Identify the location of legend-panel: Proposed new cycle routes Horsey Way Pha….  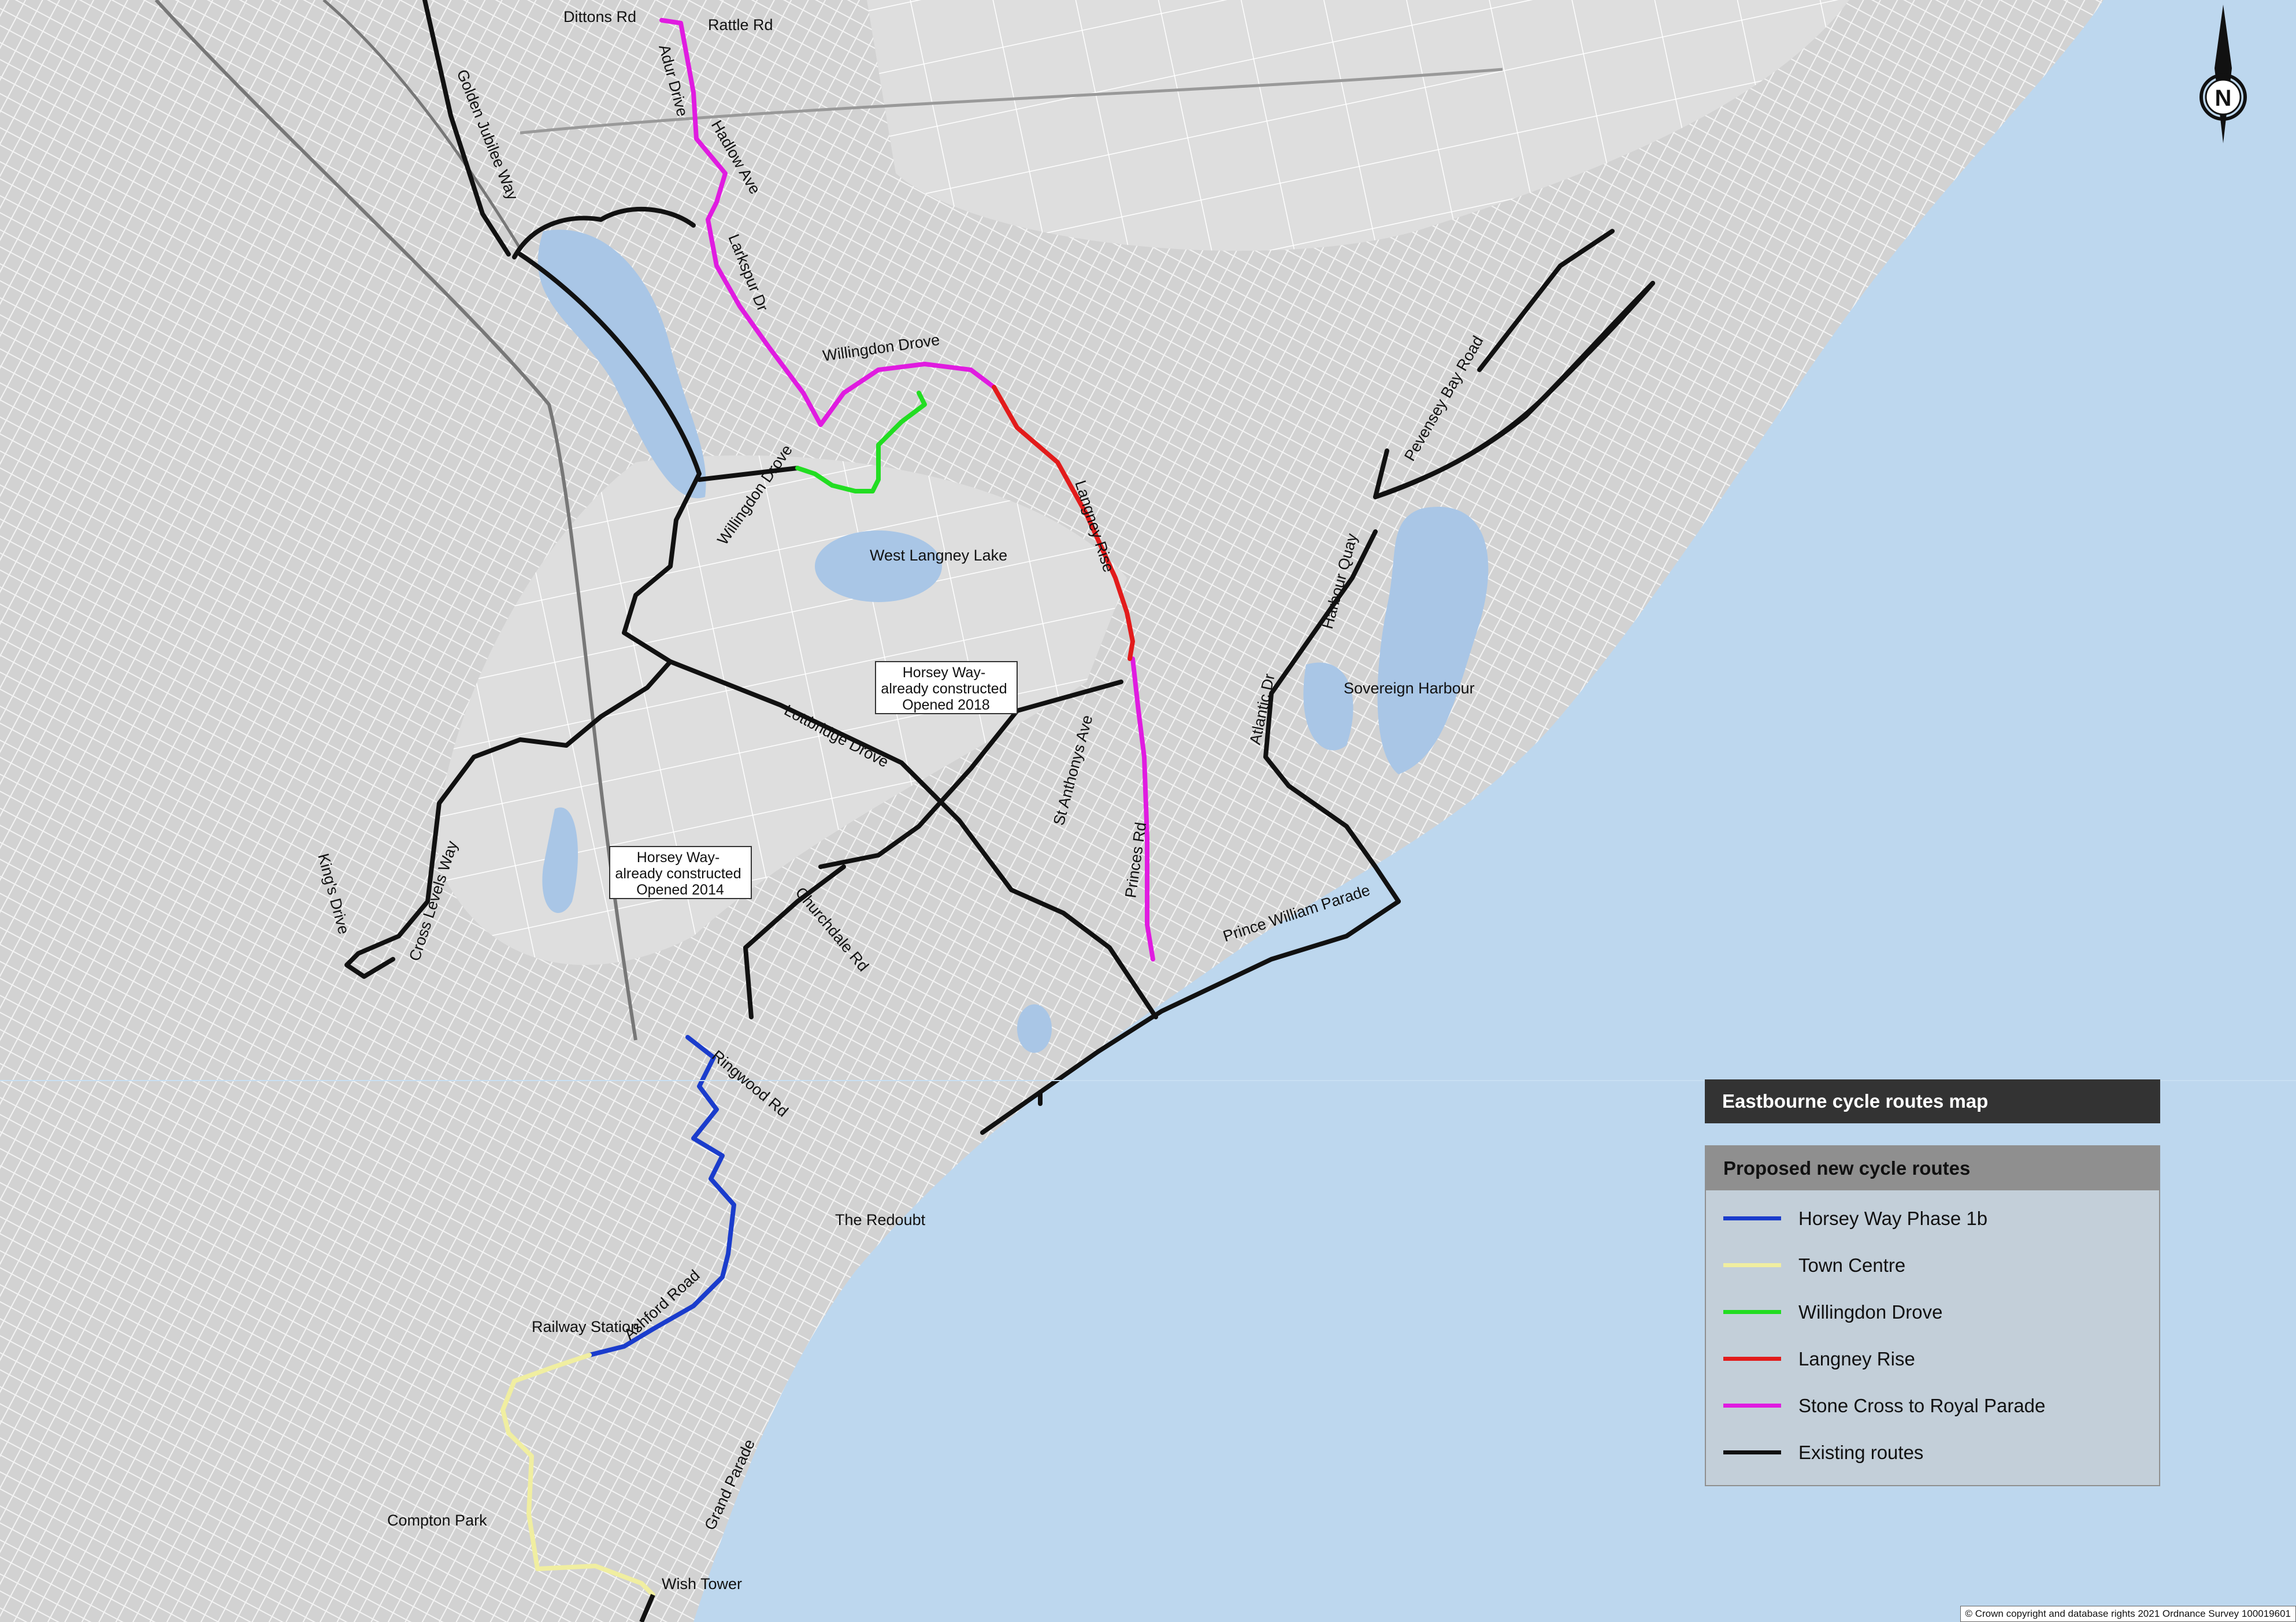
(1932, 1315).